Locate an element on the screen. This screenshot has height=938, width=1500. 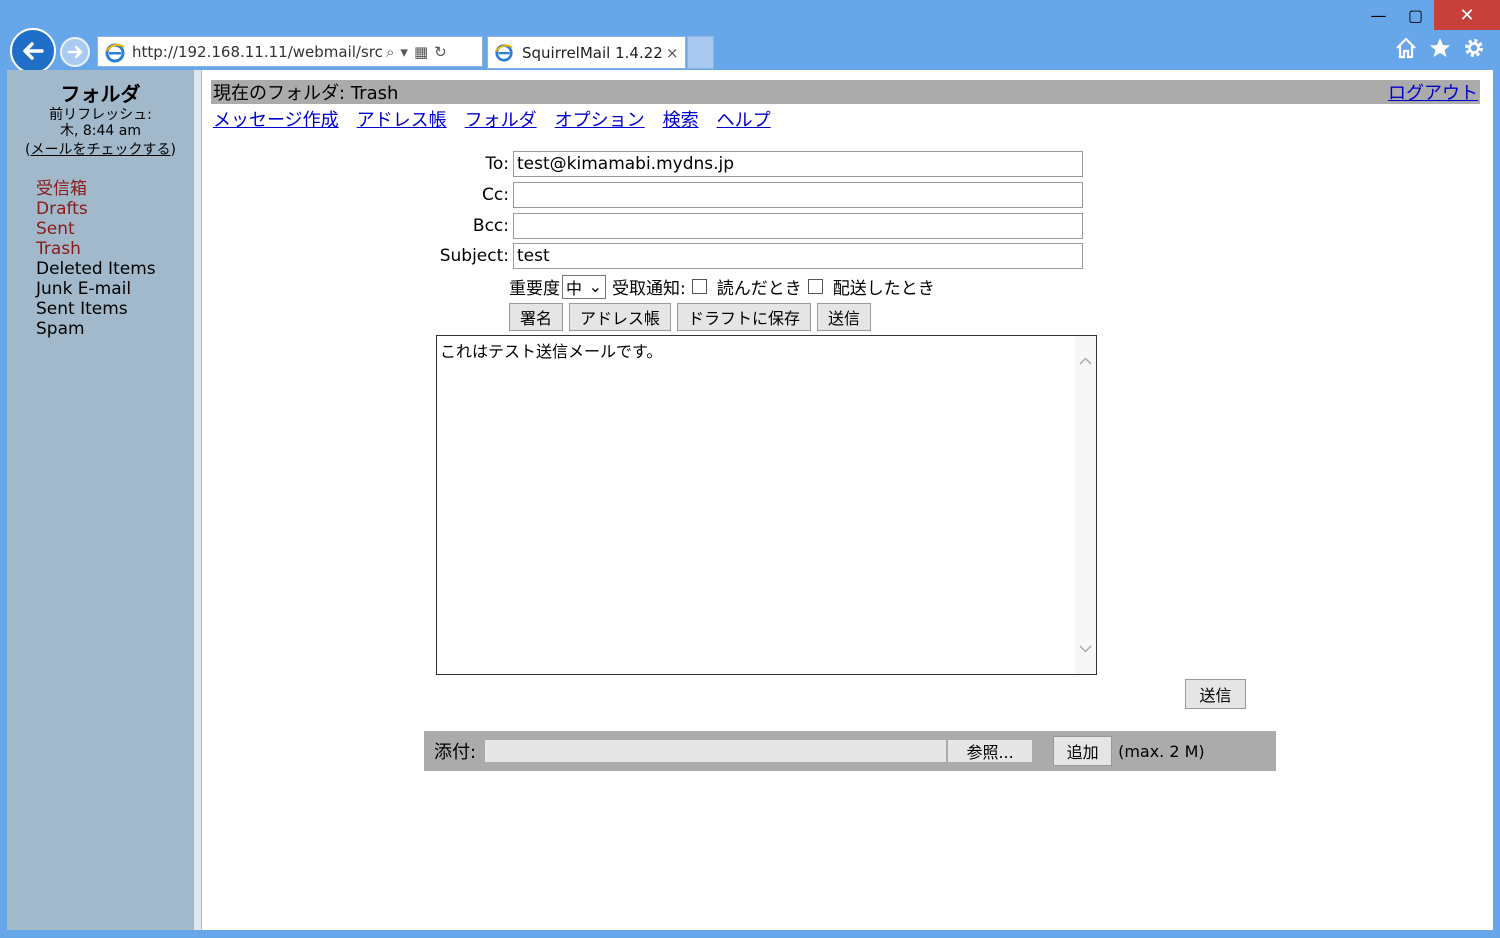
browser-tab: SquirrelMail 1.4.22 × is located at coordinates (586, 52).